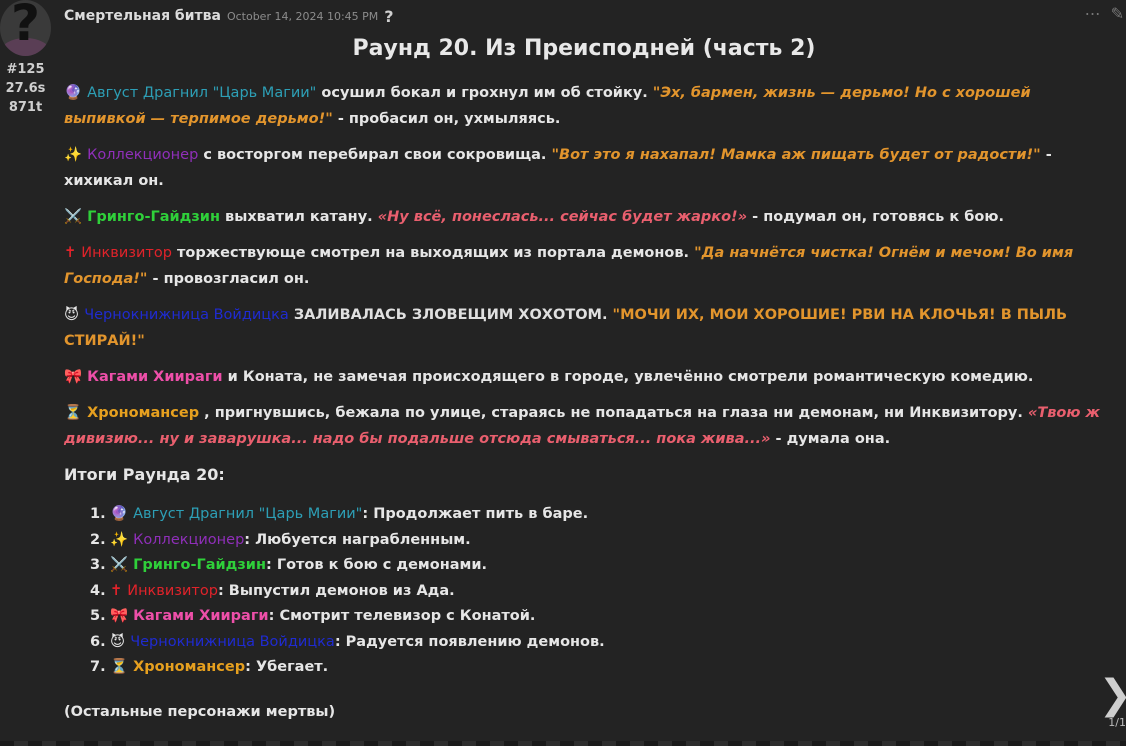 The image size is (1126, 746). Describe the element at coordinates (98, 514) in the screenshot. I see `list-number: 1.` at that location.